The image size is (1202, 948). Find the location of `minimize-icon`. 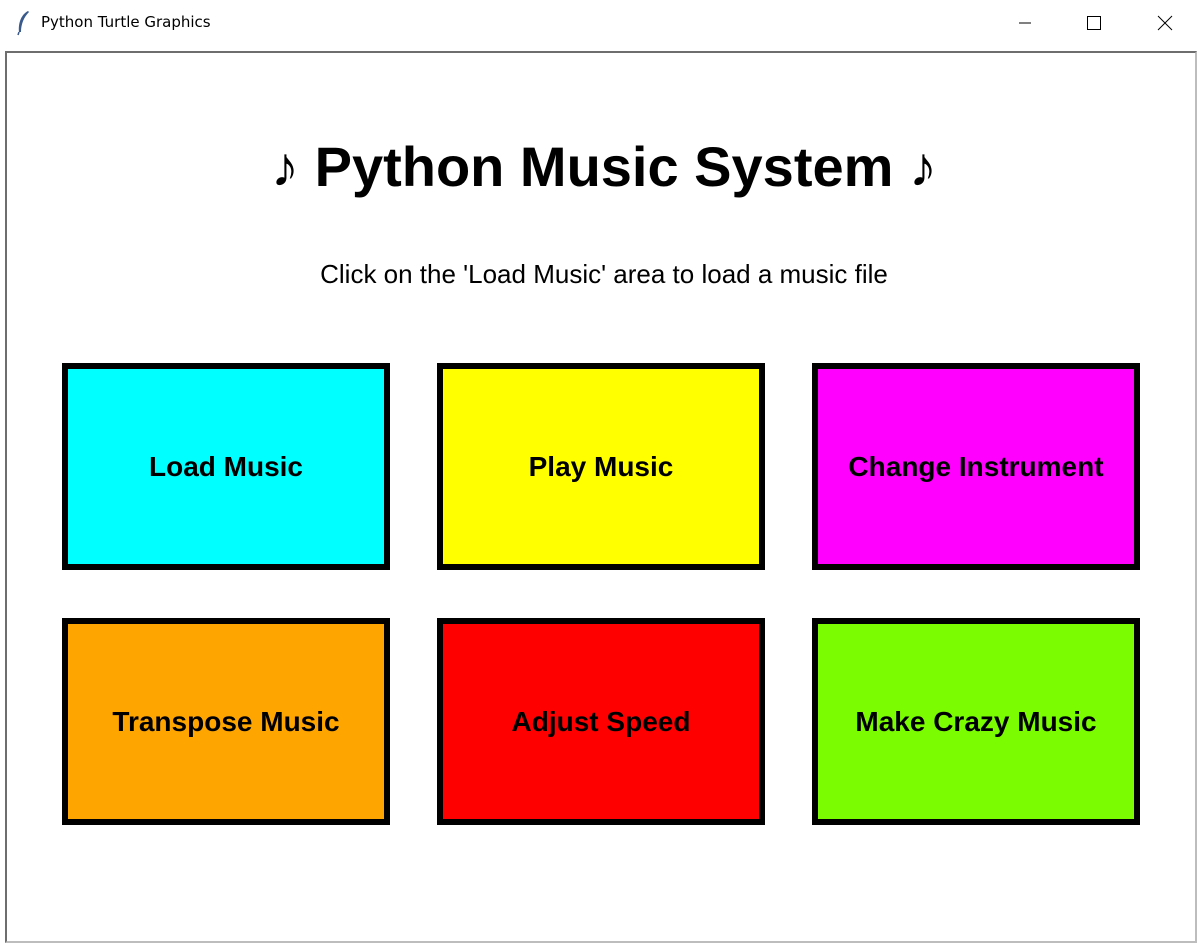

minimize-icon is located at coordinates (1025, 23).